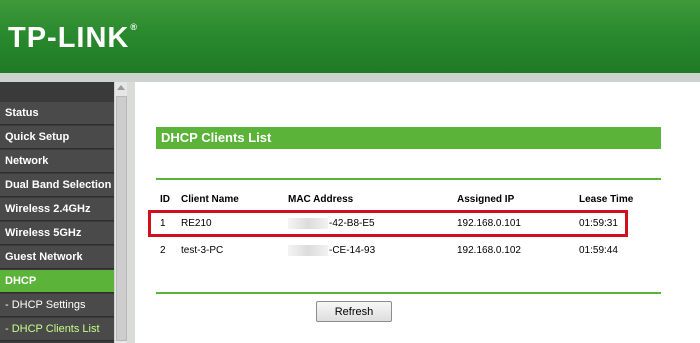 The width and height of the screenshot is (700, 343). What do you see at coordinates (57, 329) in the screenshot?
I see `sidebar-item-dhcp-clients-list: - DHCP Clients List` at bounding box center [57, 329].